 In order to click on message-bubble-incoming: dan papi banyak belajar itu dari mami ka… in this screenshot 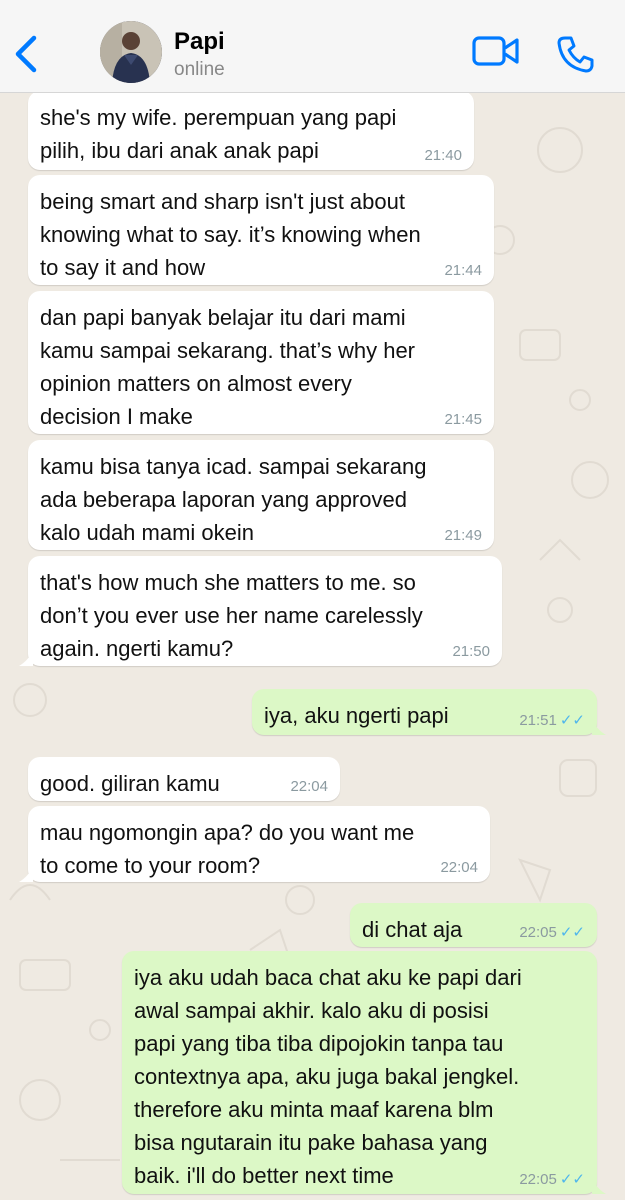, I will do `click(261, 362)`.